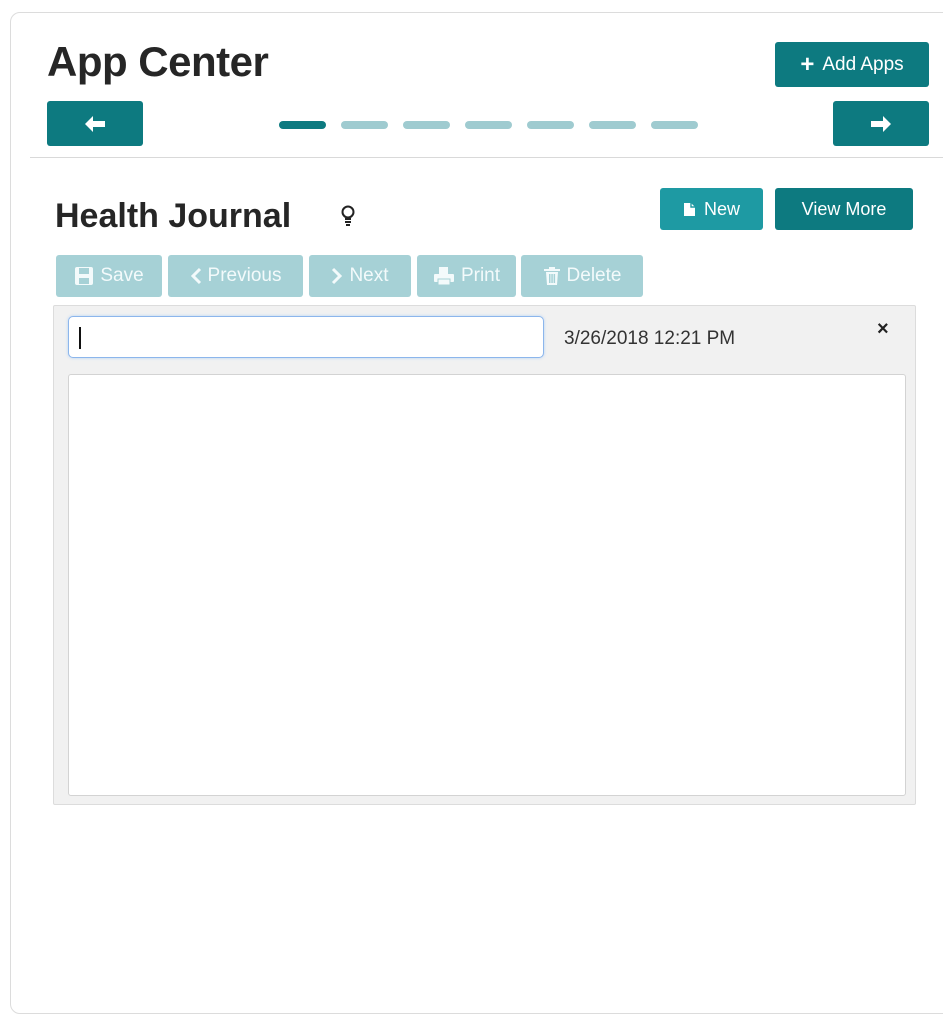 This screenshot has height=1014, width=943. Describe the element at coordinates (650, 338) in the screenshot. I see `entry-timestamp: 3/26/2018 12:21 PM` at that location.